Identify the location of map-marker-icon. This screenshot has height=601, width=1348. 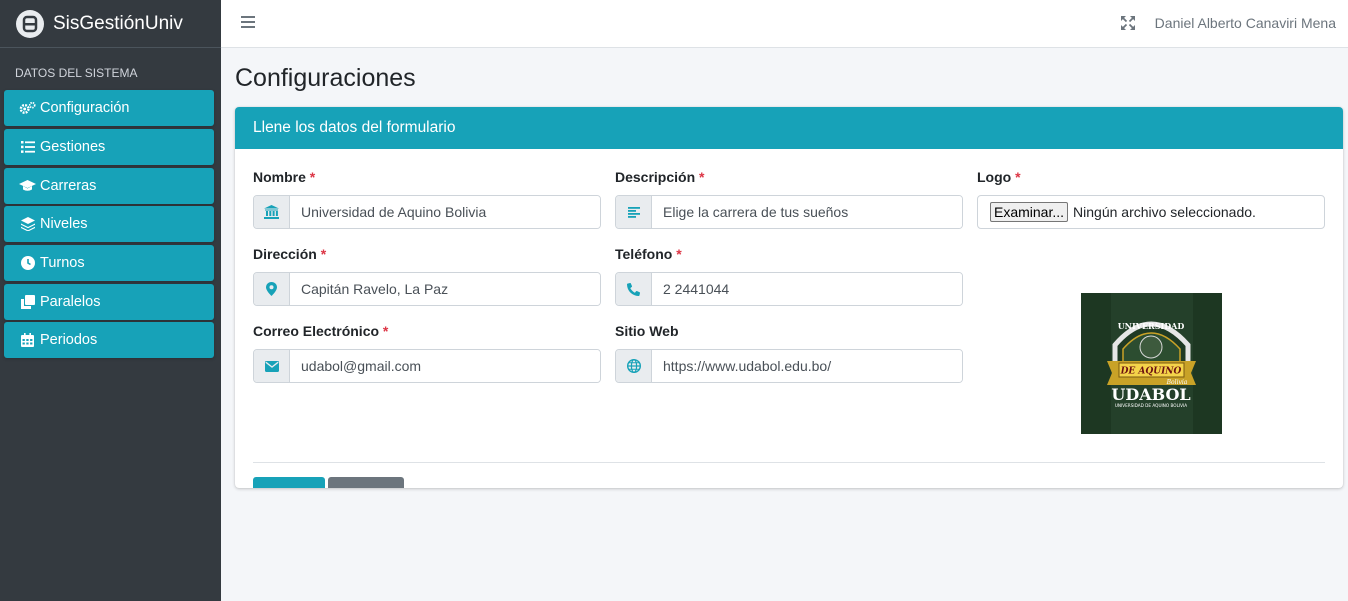
(272, 289).